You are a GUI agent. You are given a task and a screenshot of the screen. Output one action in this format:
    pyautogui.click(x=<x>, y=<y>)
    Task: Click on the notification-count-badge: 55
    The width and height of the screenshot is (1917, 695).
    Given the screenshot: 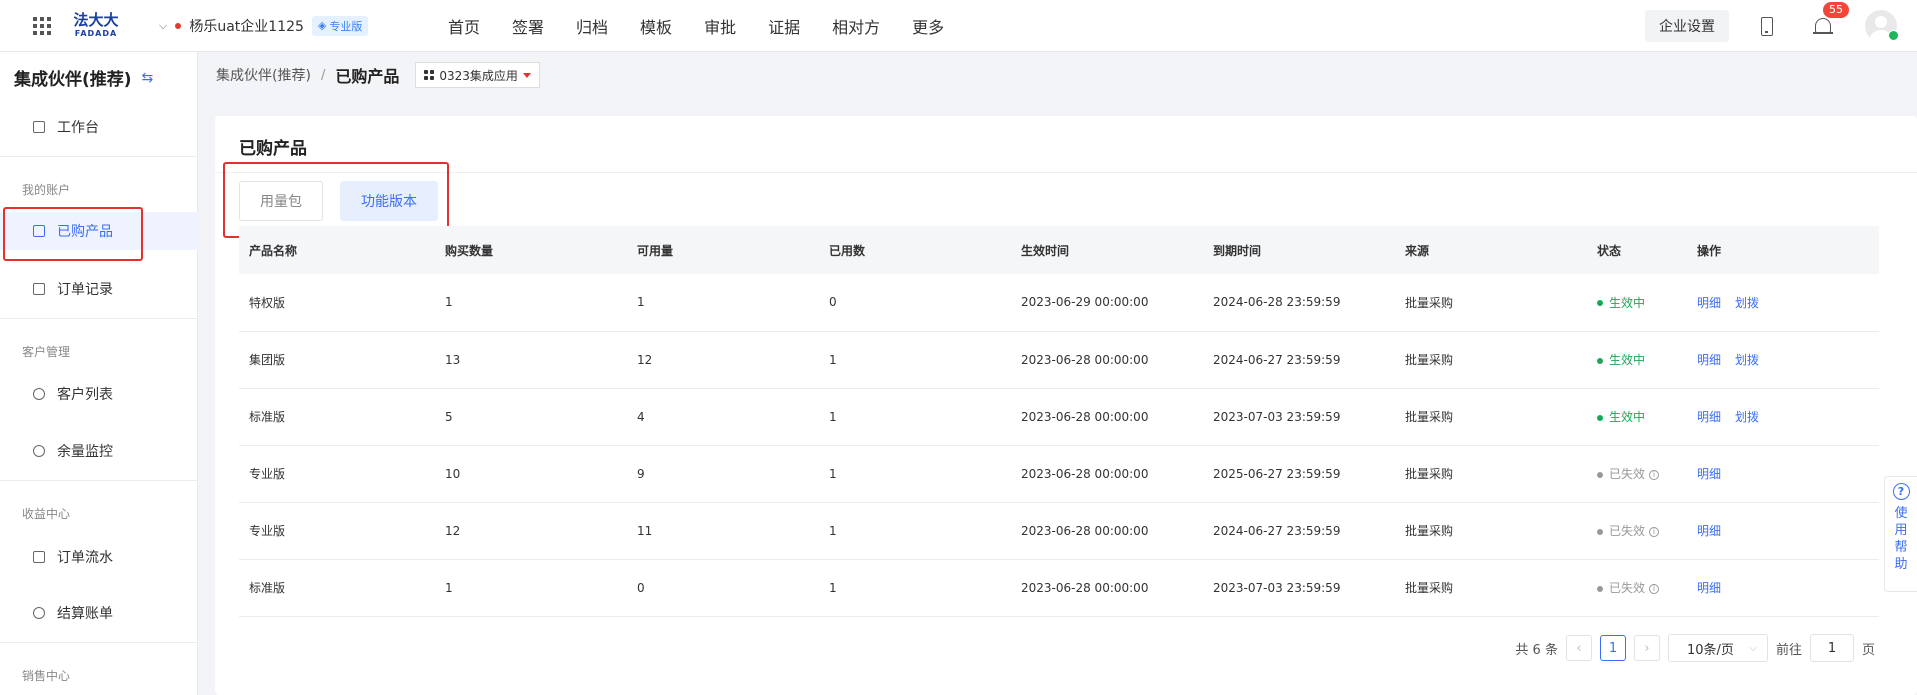 What is the action you would take?
    pyautogui.click(x=1836, y=10)
    